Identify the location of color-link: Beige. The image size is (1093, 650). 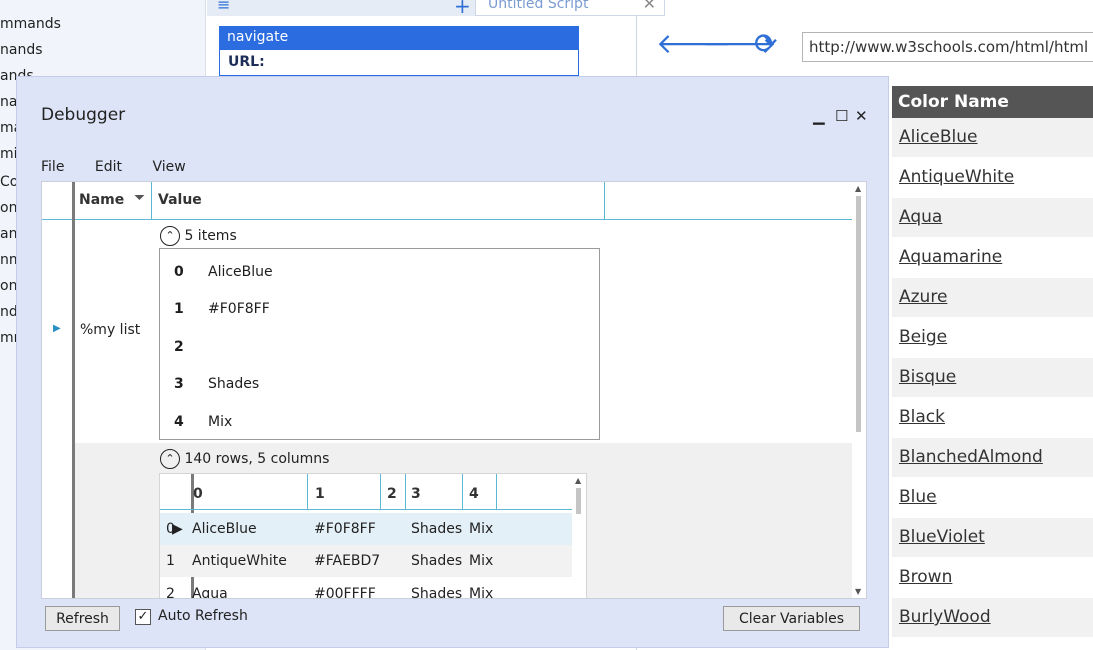
(923, 337).